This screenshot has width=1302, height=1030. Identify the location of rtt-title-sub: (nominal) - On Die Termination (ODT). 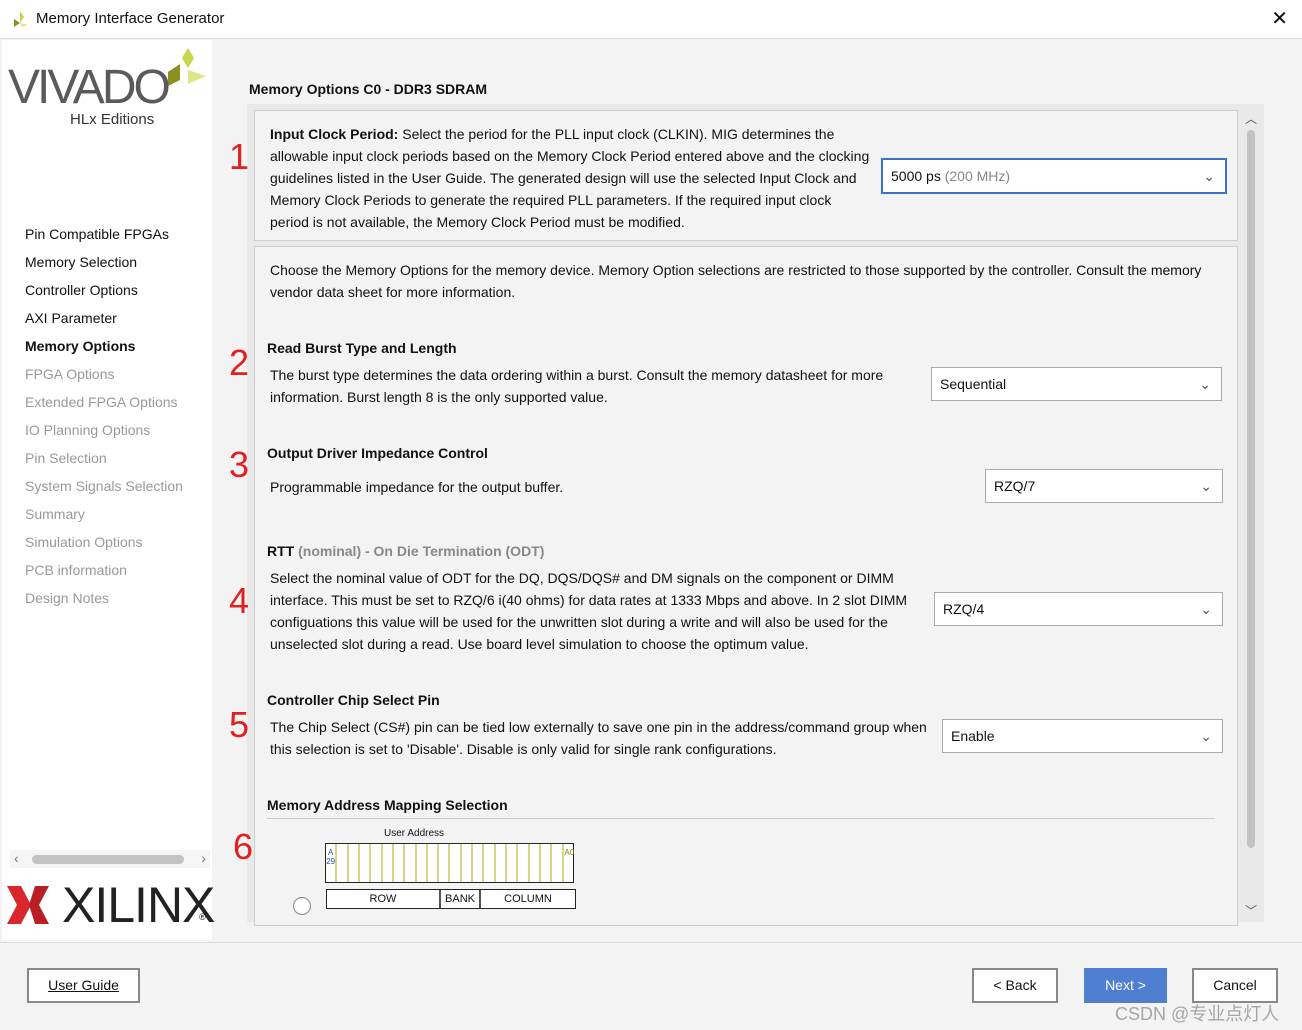
(421, 551).